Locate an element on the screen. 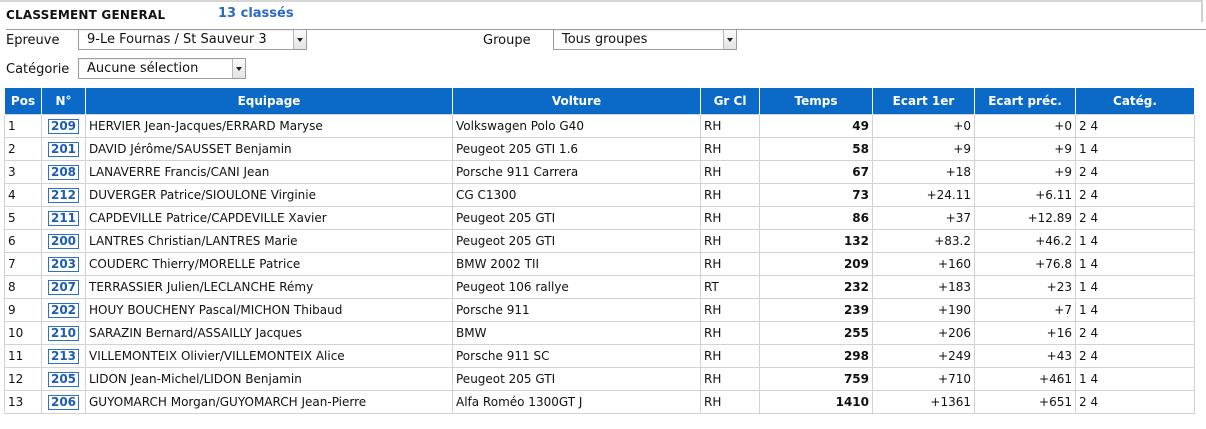 The width and height of the screenshot is (1206, 429). cell-ecart-1er: +18 is located at coordinates (923, 172).